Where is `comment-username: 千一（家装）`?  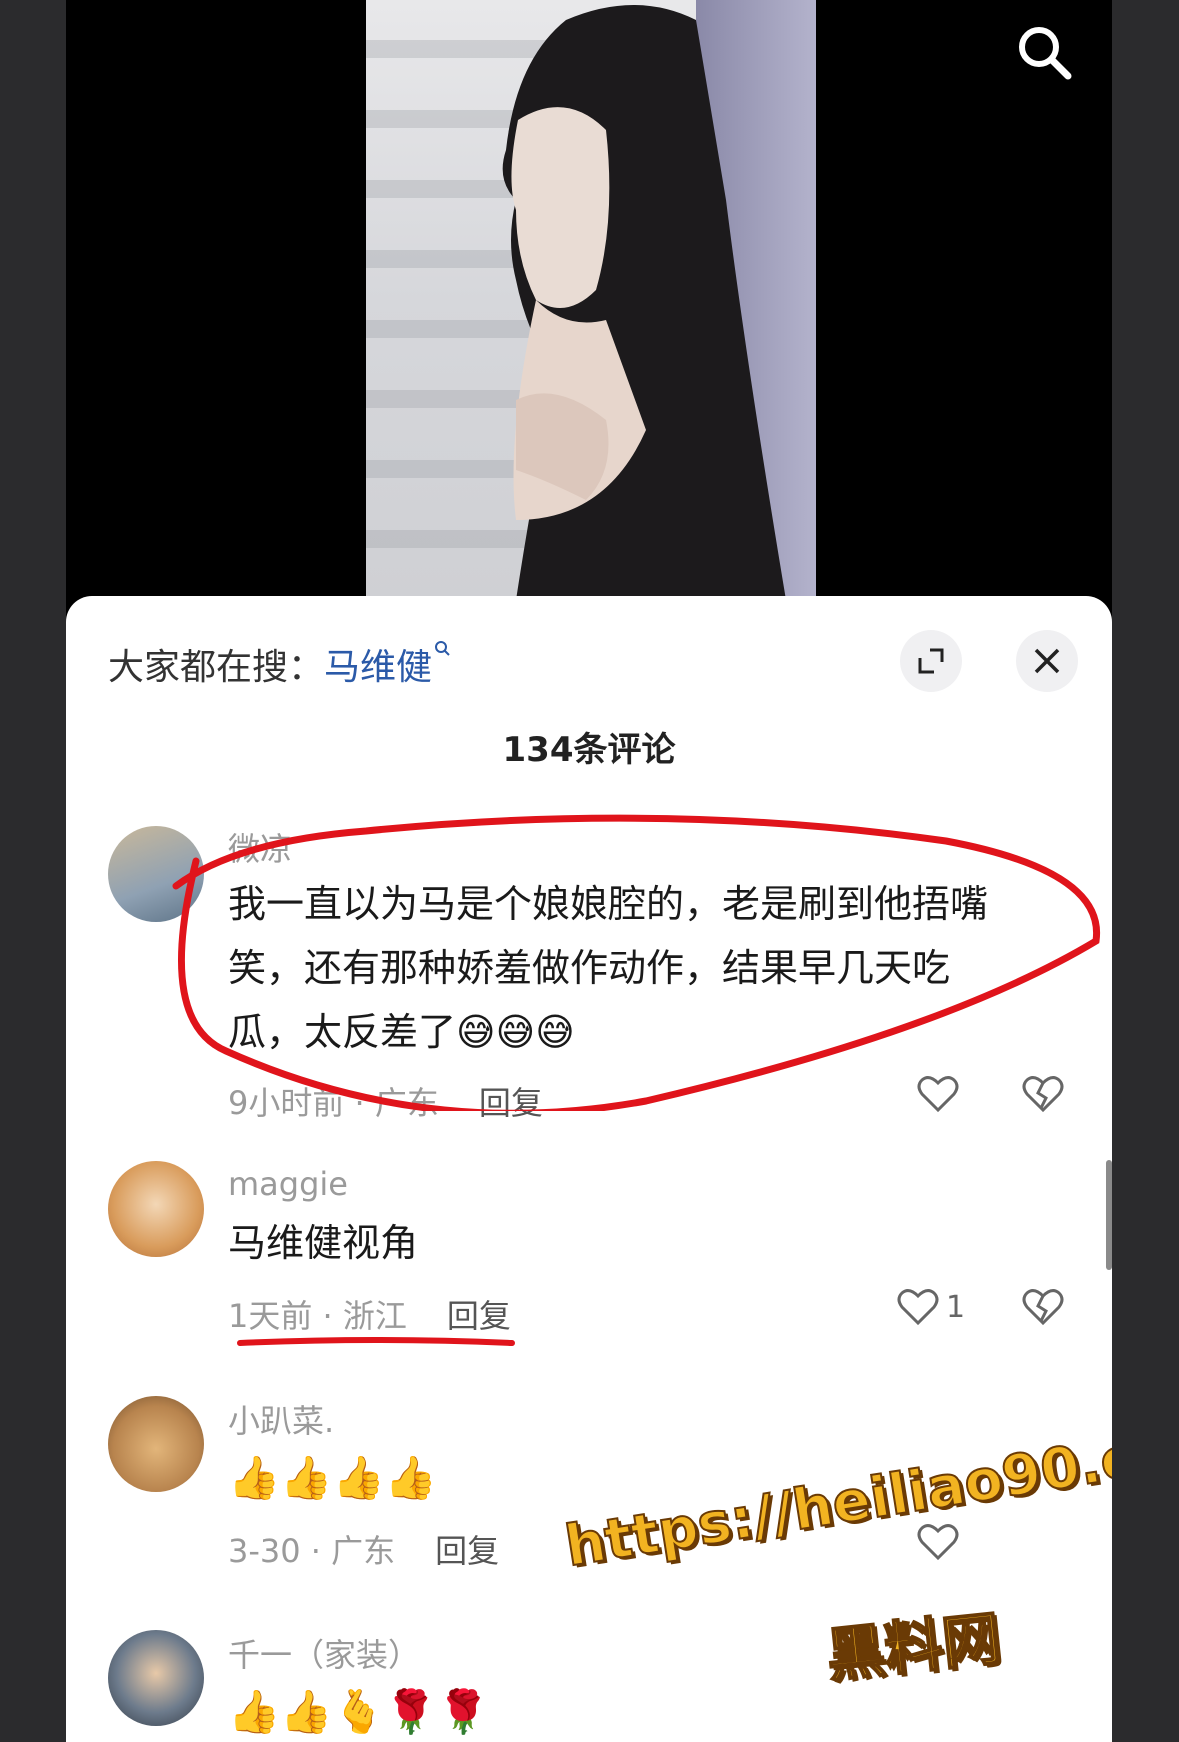 comment-username: 千一（家装） is located at coordinates (324, 1653).